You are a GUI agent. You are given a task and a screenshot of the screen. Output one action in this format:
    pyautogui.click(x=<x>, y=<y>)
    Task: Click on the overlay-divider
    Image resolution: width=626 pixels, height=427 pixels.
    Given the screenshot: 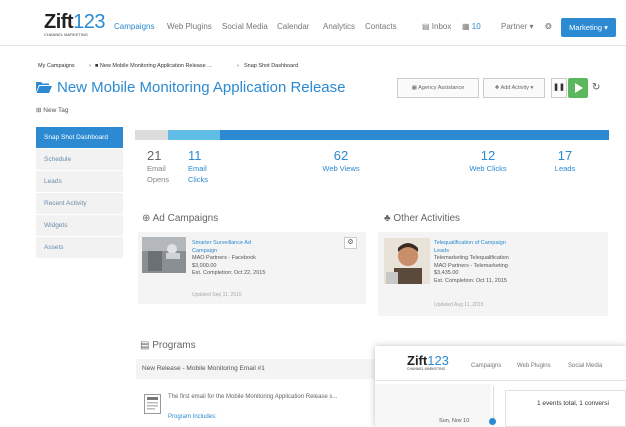 What is the action you would take?
    pyautogui.click(x=500, y=380)
    